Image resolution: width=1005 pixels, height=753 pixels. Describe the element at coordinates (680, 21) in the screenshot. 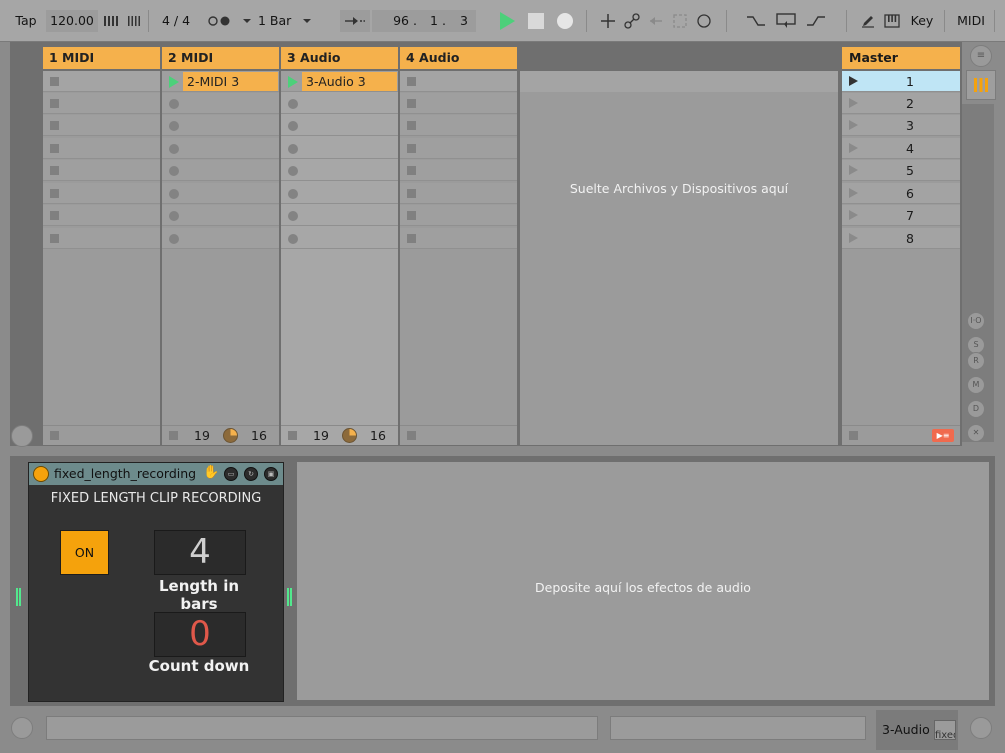

I see `capture-midi-icon` at that location.